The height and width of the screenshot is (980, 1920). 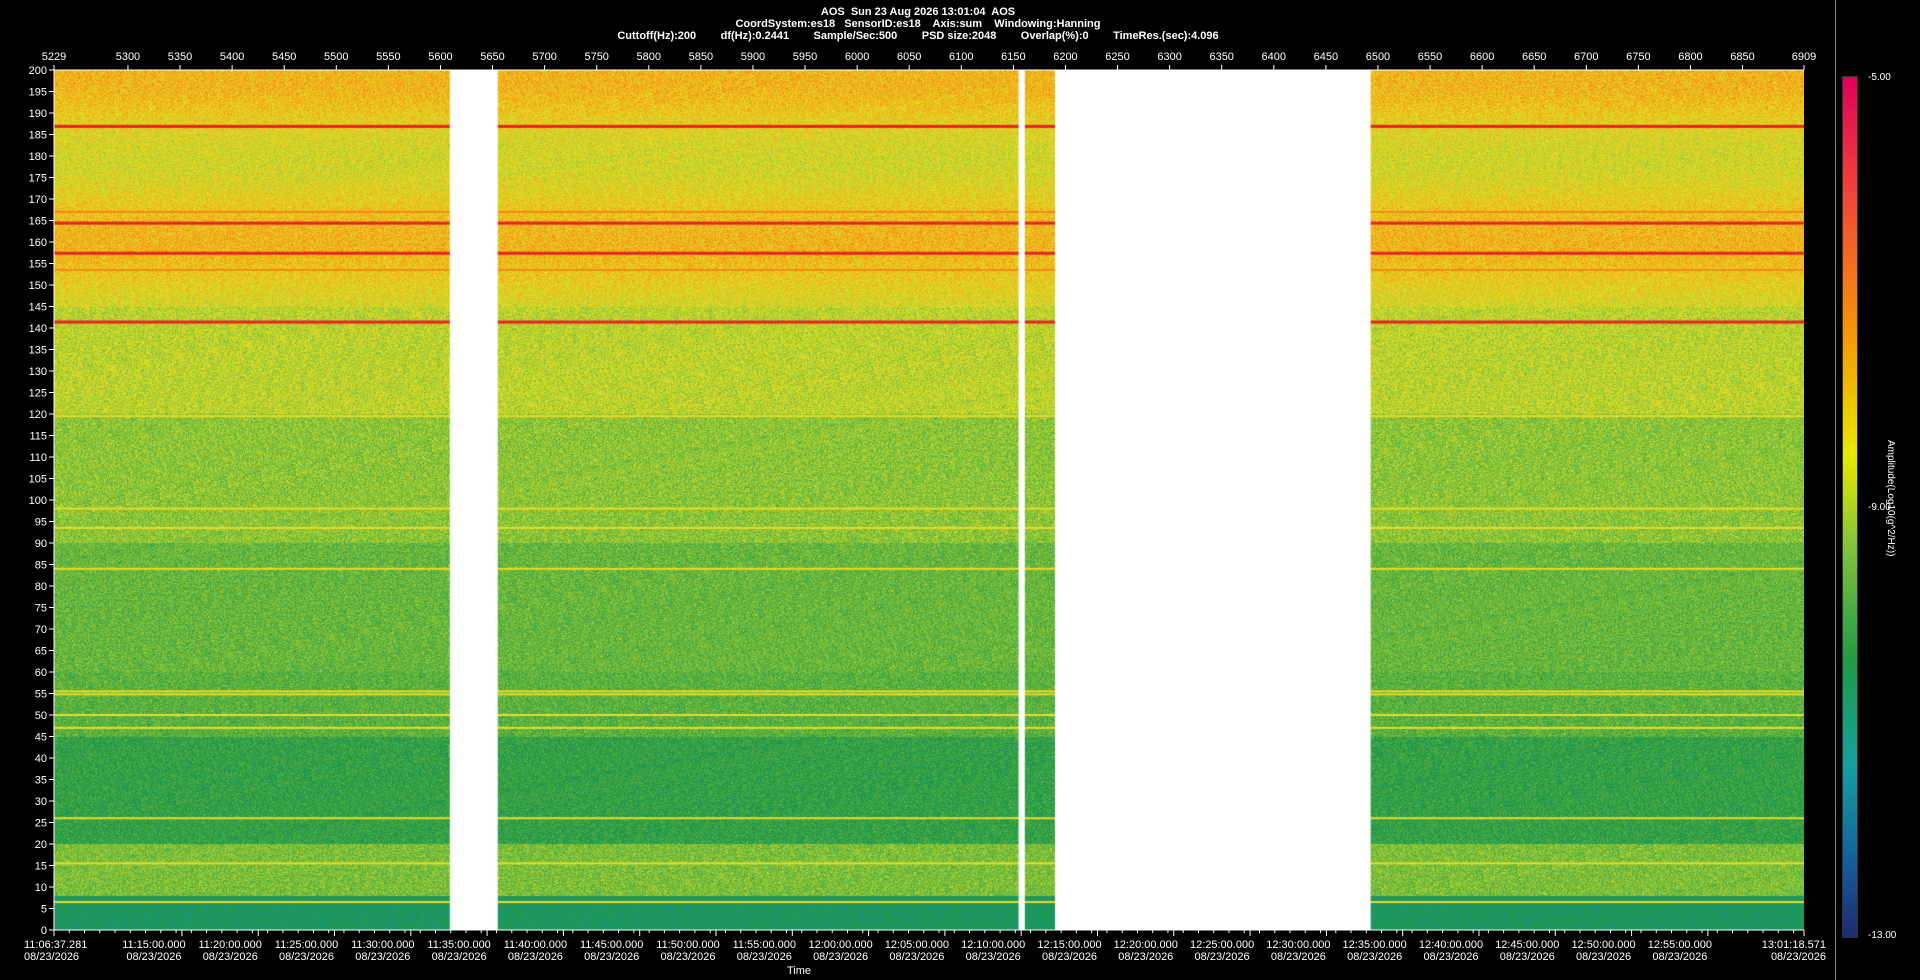 I want to click on y-tick-label: 85, so click(x=41, y=566).